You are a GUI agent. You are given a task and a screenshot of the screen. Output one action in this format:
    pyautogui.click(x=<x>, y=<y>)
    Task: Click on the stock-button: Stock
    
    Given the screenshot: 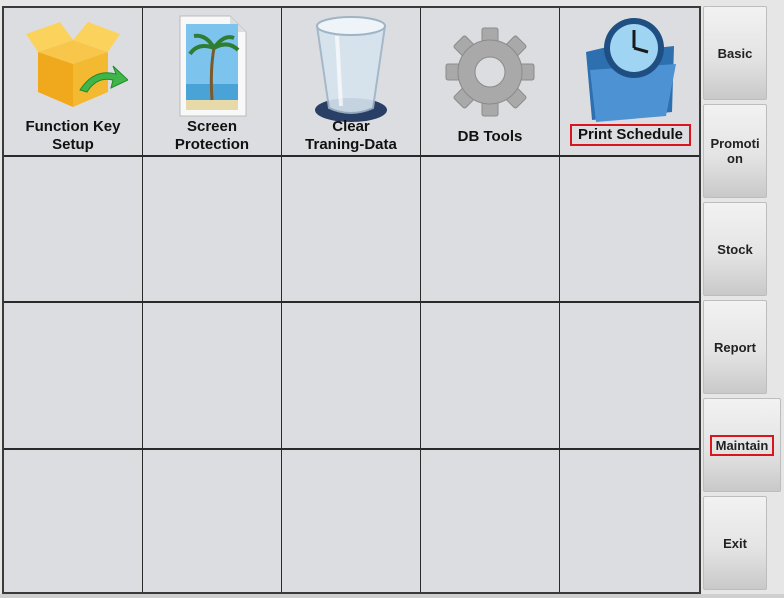 What is the action you would take?
    pyautogui.click(x=735, y=249)
    